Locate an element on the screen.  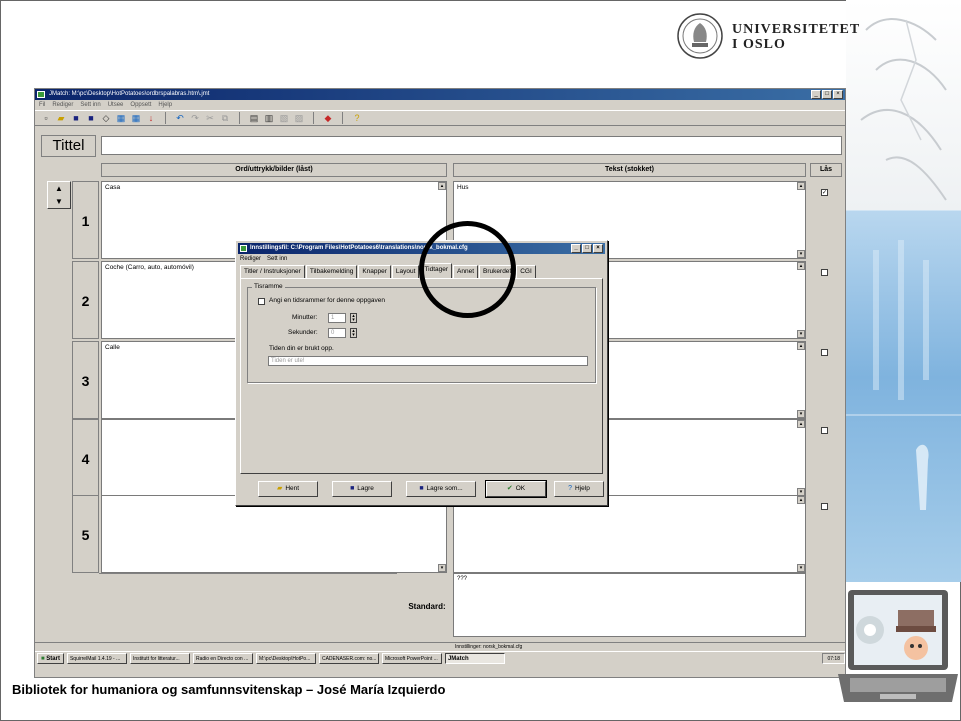
row-number: 3 is located at coordinates (85, 380).